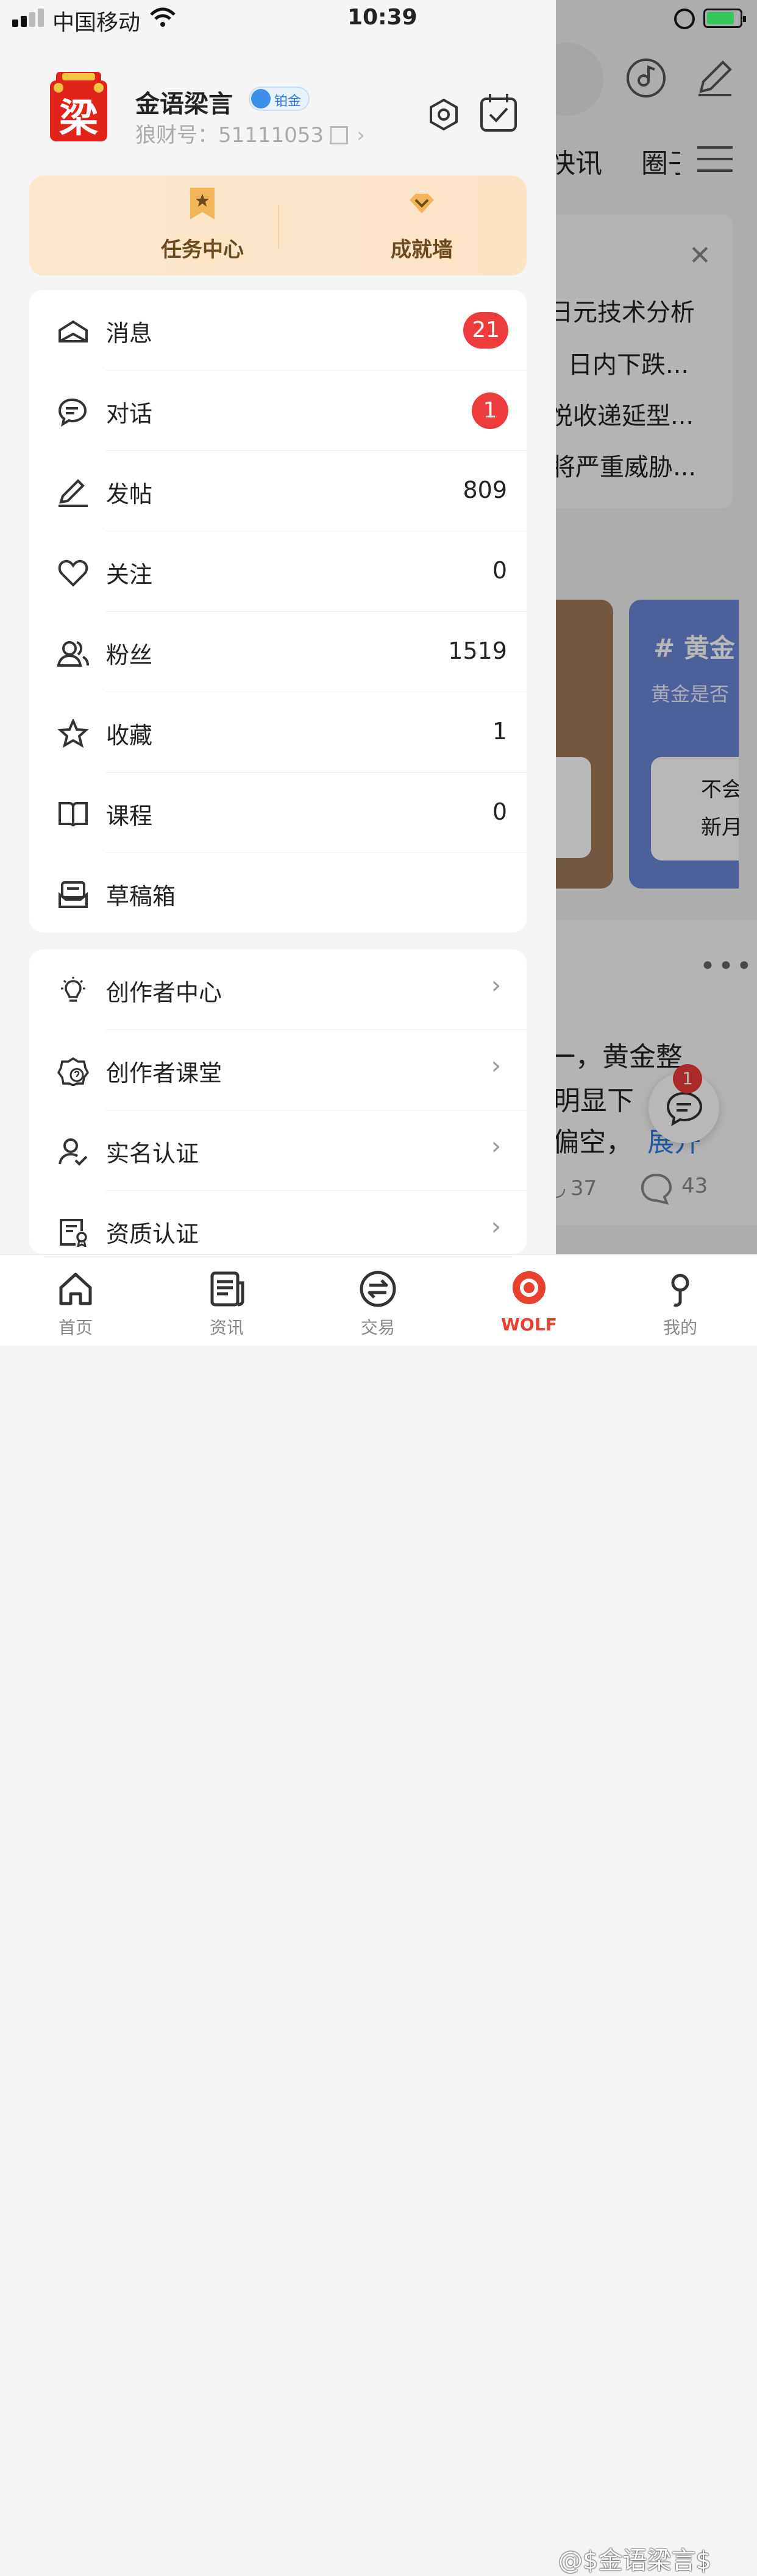 Image resolution: width=757 pixels, height=2576 pixels. Describe the element at coordinates (74, 331) in the screenshot. I see `envelope-icon` at that location.